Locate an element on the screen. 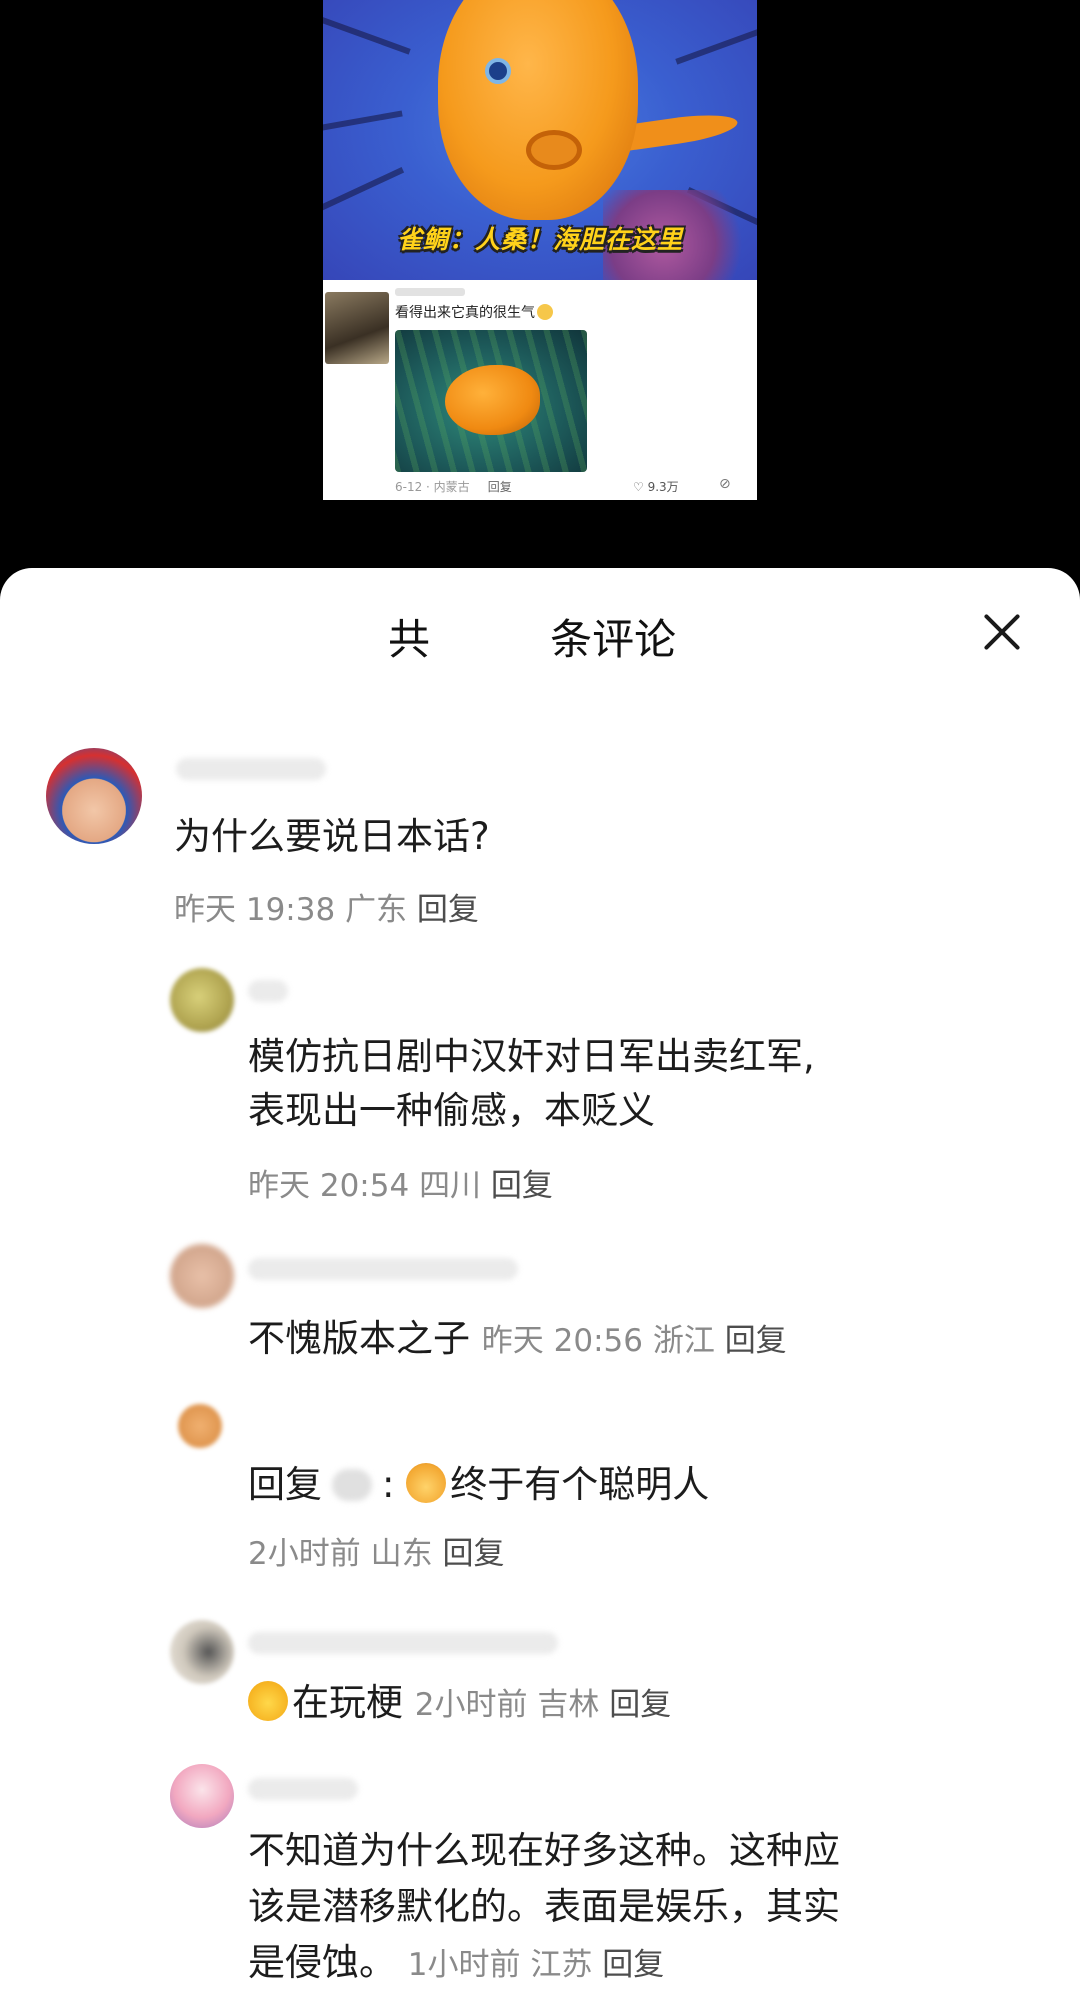  comment-time: 昨天 20:54 is located at coordinates (329, 1186).